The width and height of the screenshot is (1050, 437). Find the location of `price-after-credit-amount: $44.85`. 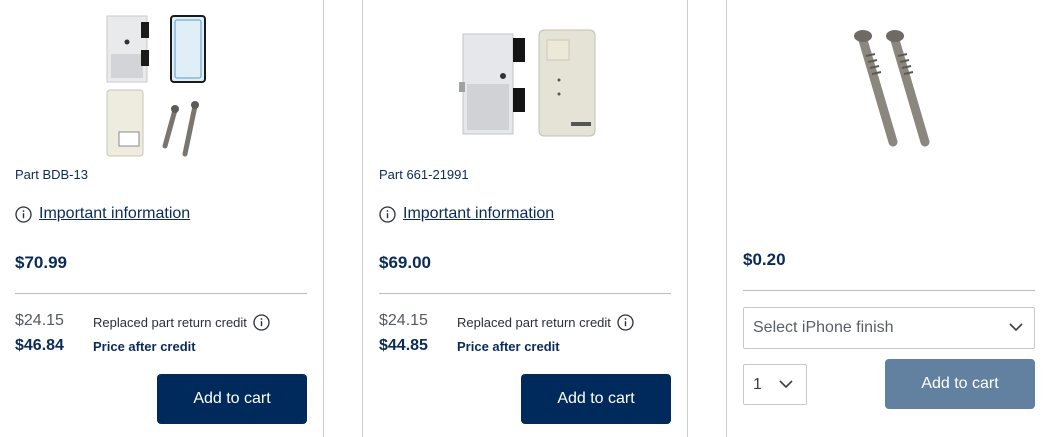

price-after-credit-amount: $44.85 is located at coordinates (403, 345).